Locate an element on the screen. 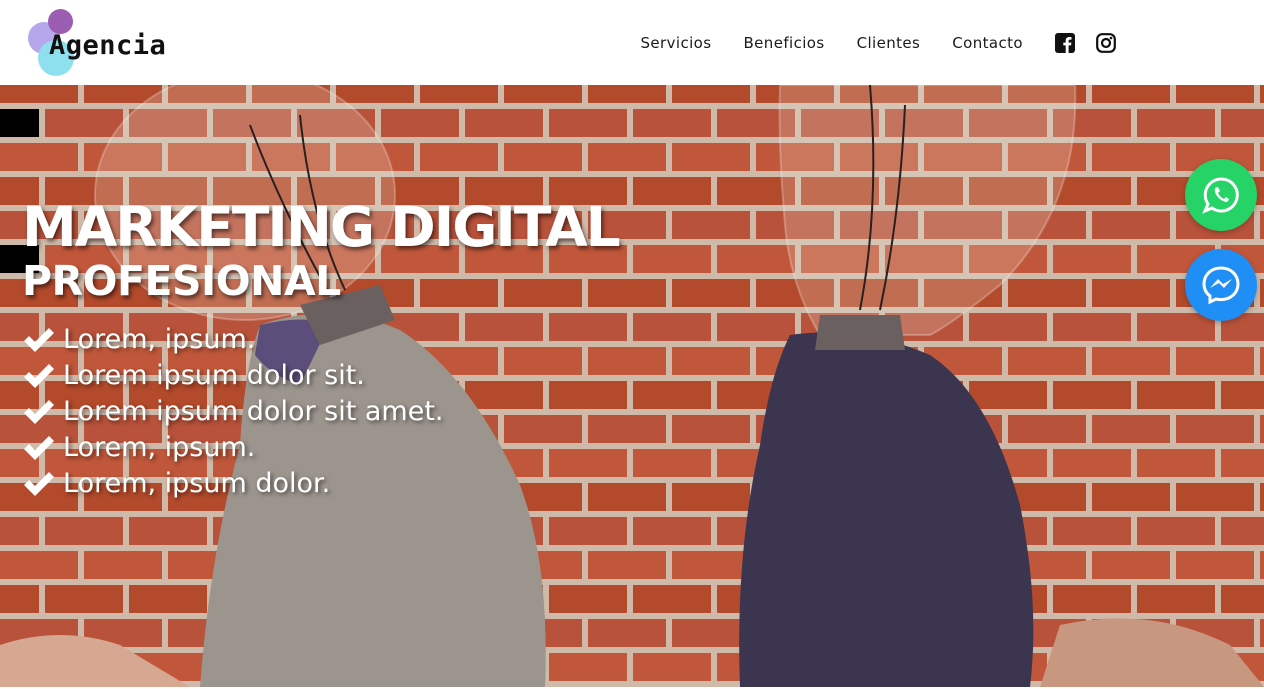  whatsapp-icon is located at coordinates (1220, 195).